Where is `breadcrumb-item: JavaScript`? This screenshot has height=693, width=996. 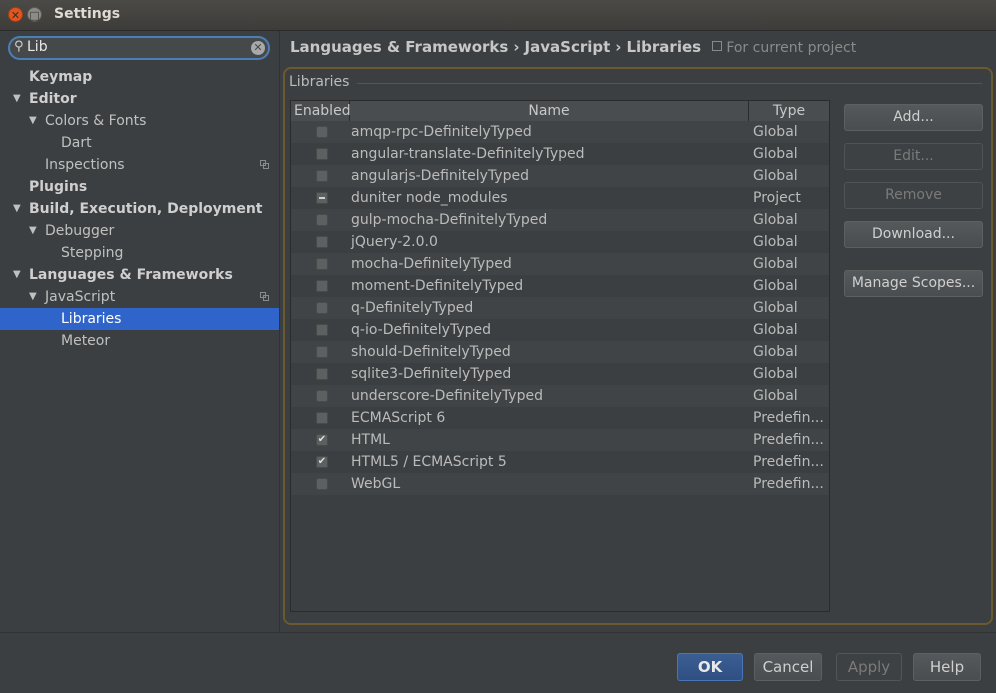 breadcrumb-item: JavaScript is located at coordinates (567, 47).